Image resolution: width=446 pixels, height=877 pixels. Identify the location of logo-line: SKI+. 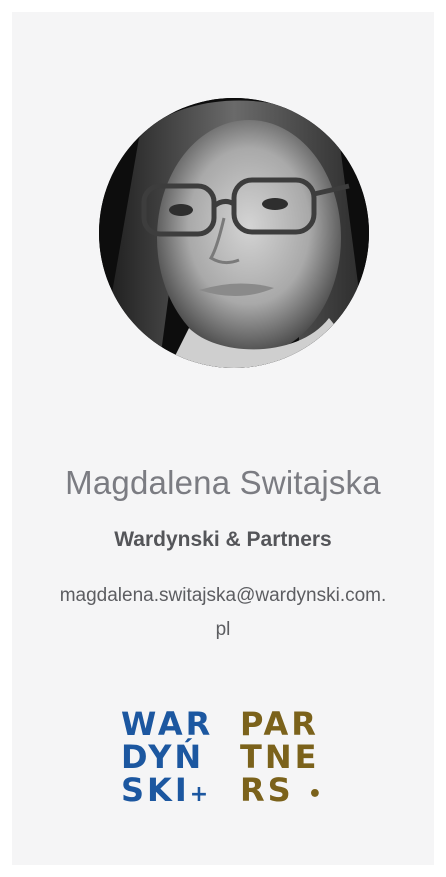
(167, 792).